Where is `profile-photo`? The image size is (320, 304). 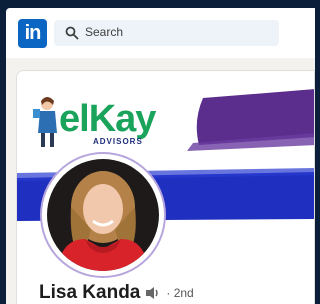
profile-photo is located at coordinates (103, 215).